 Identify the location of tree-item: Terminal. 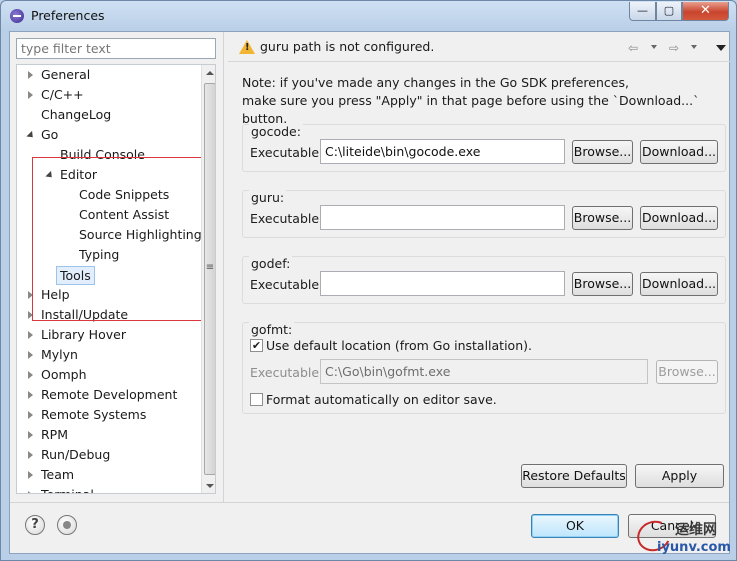
(109, 489).